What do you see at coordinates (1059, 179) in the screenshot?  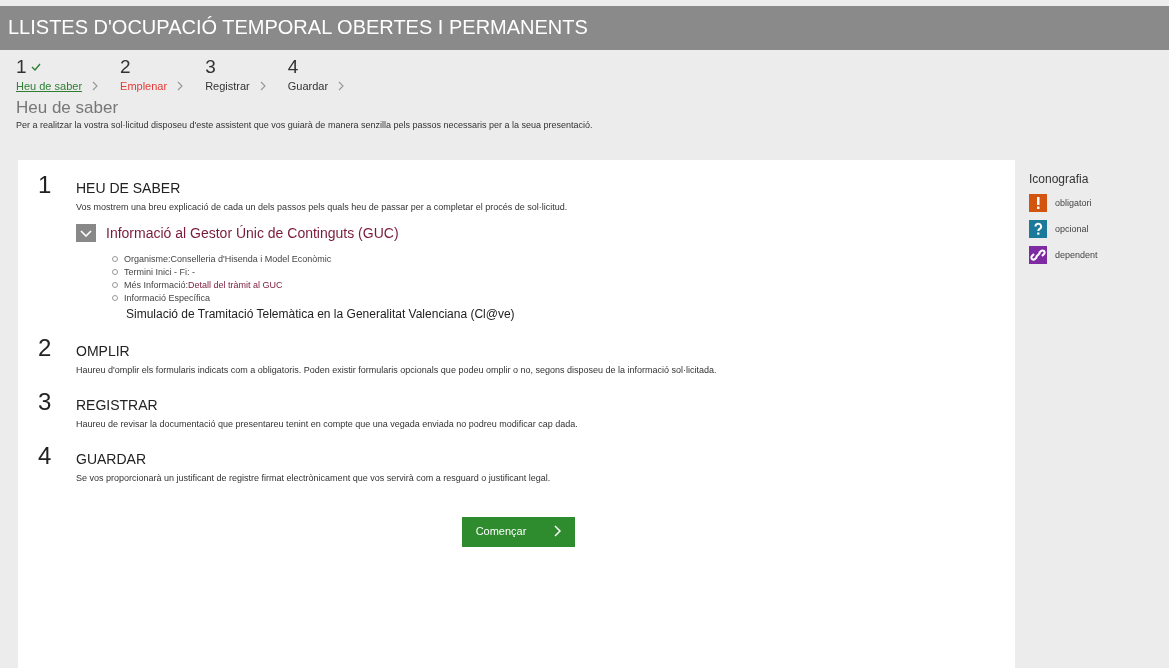 I see `legend-title: Iconografia` at bounding box center [1059, 179].